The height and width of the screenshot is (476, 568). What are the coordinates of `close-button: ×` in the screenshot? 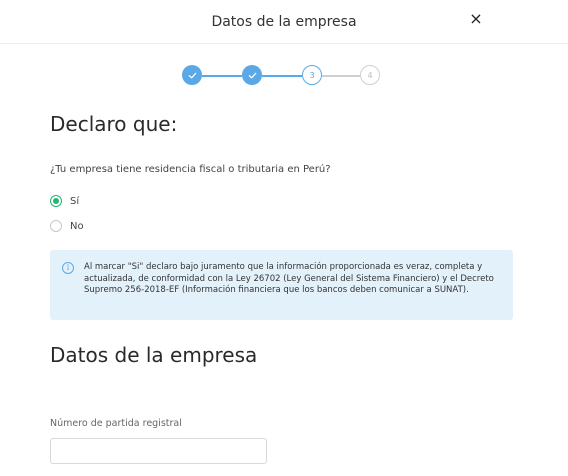 It's located at (476, 18).